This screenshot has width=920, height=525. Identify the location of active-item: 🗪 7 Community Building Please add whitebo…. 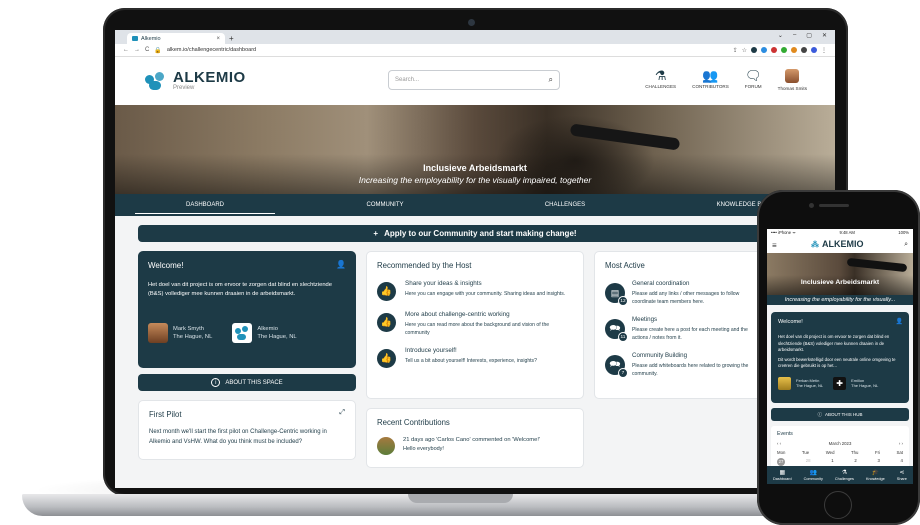
(681, 365).